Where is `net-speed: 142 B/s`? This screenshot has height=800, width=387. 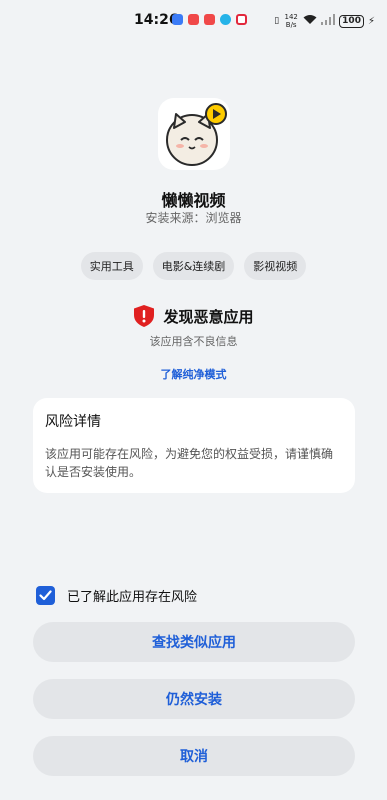
net-speed: 142 B/s is located at coordinates (291, 21).